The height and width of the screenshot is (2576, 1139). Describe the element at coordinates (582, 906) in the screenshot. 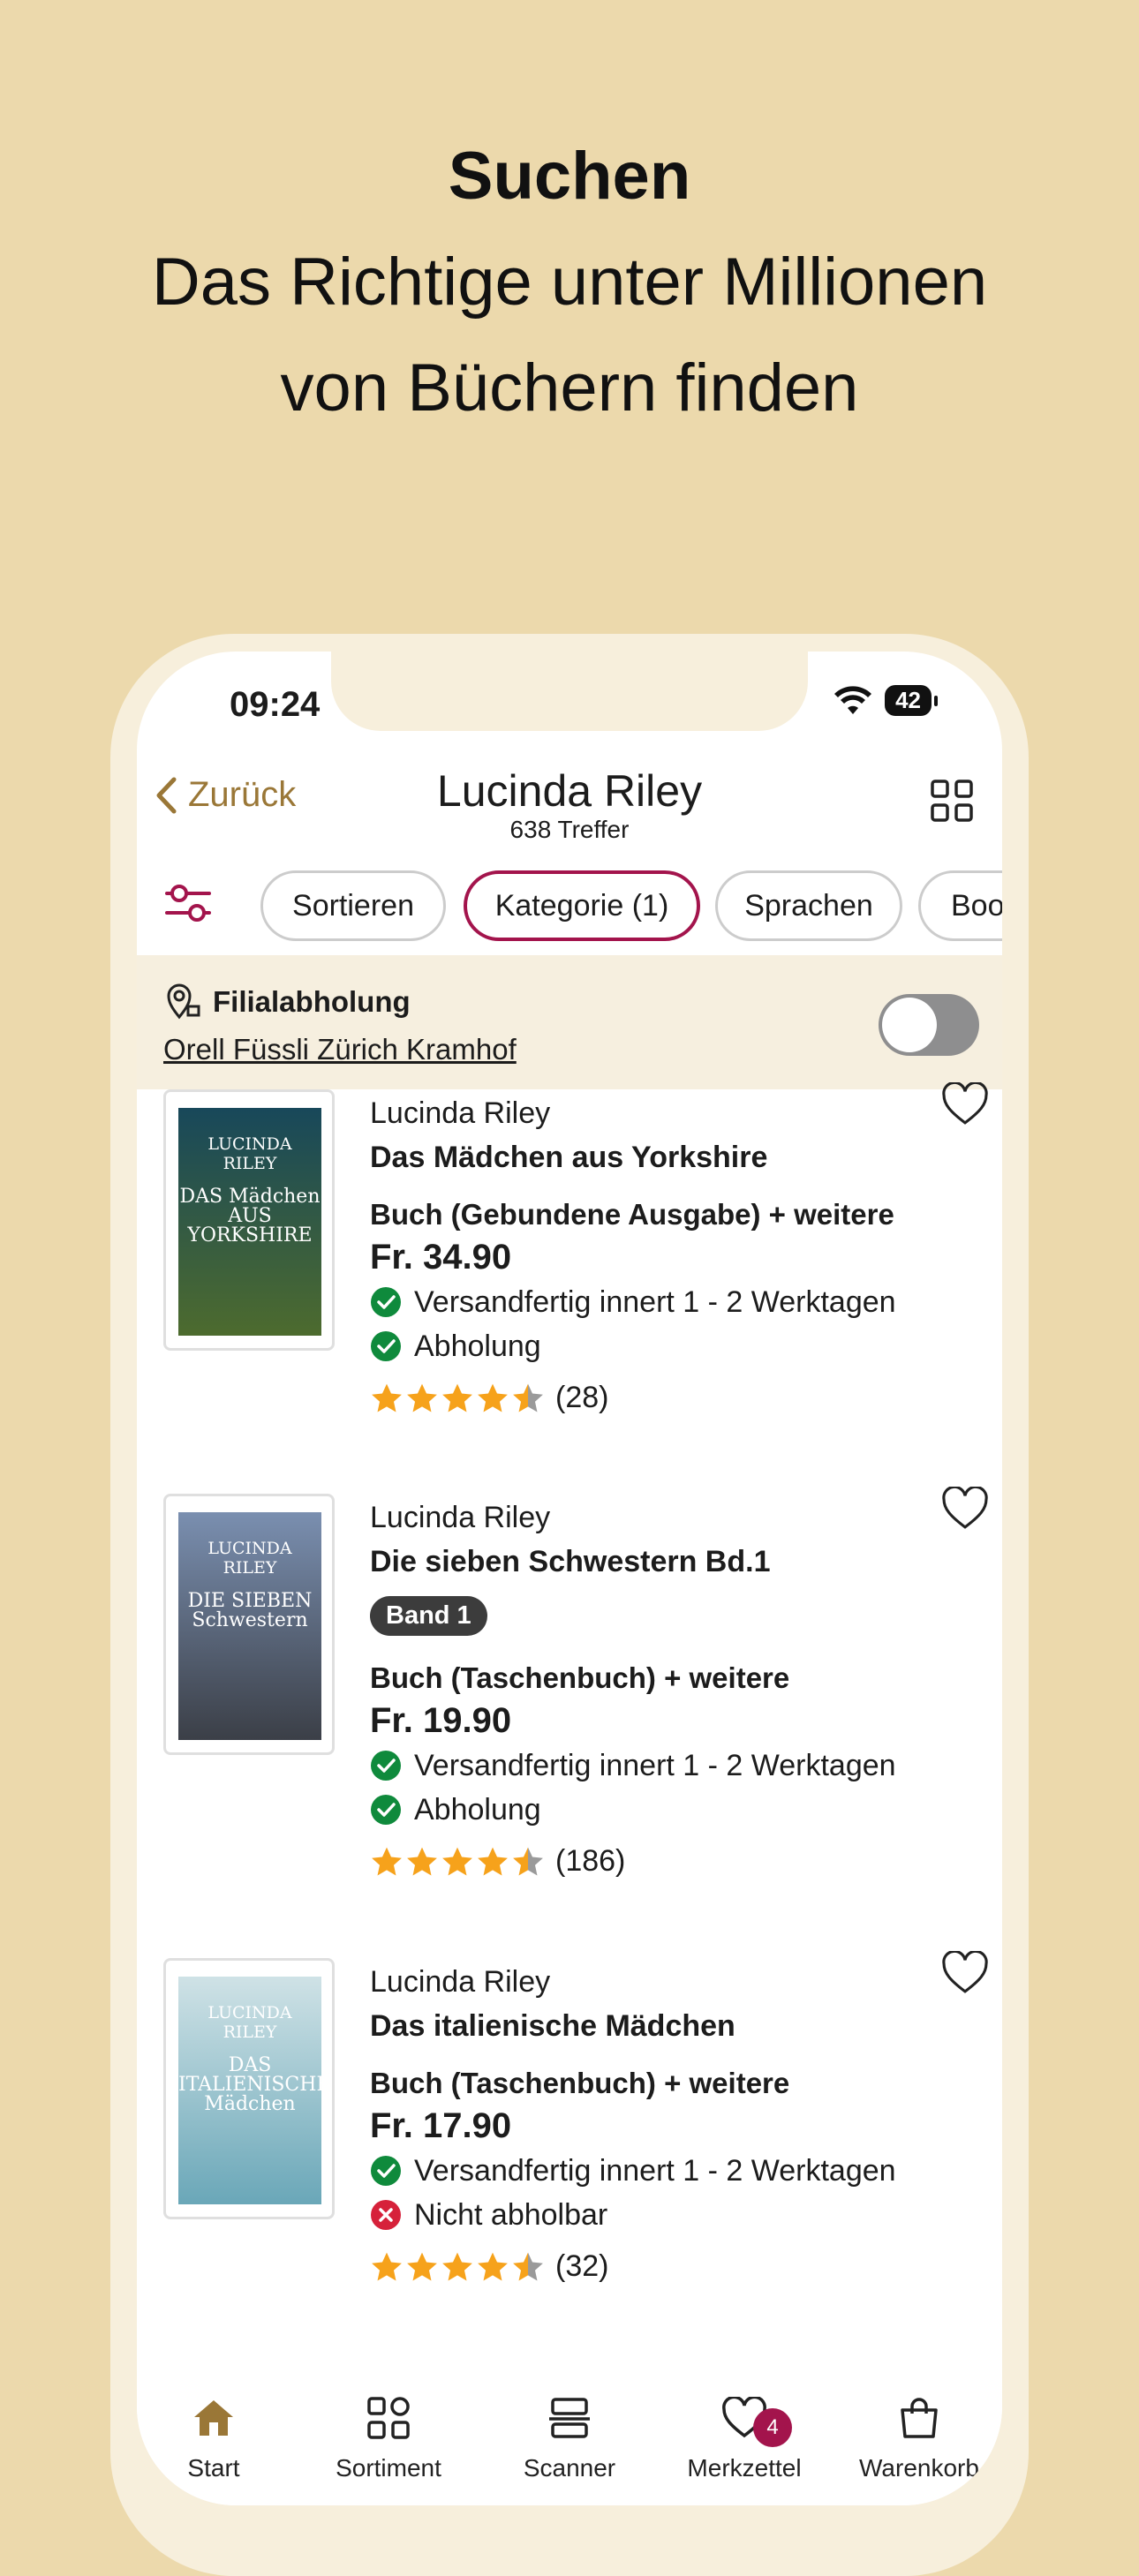

I see `chip-kategorie: Kategorie (1)` at that location.